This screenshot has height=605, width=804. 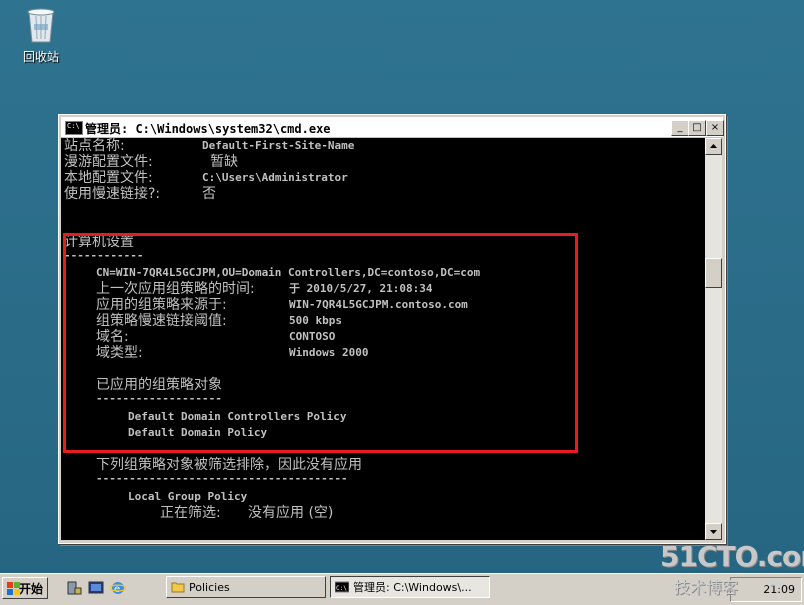 What do you see at coordinates (713, 339) in the screenshot?
I see `vertical-scrollbar` at bounding box center [713, 339].